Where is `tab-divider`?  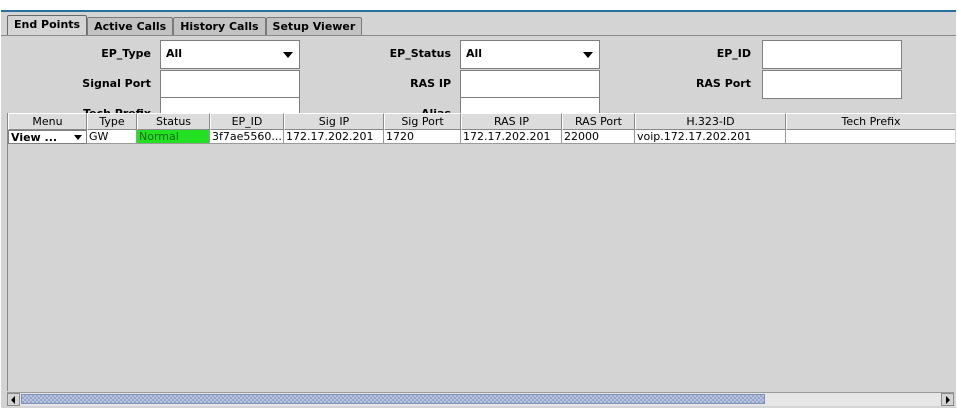
tab-divider is located at coordinates (478, 35).